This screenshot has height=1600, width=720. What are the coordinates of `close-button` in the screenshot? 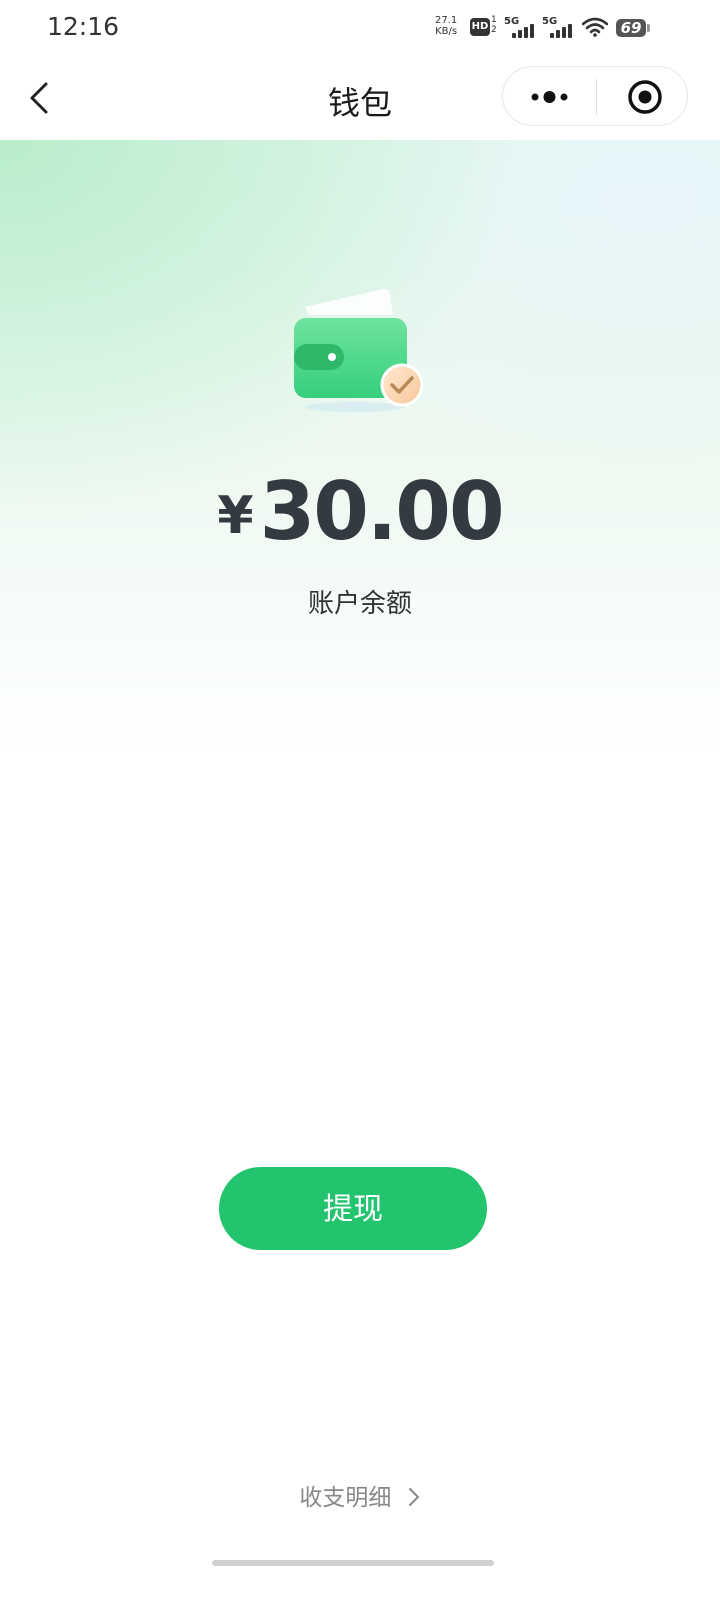 It's located at (643, 97).